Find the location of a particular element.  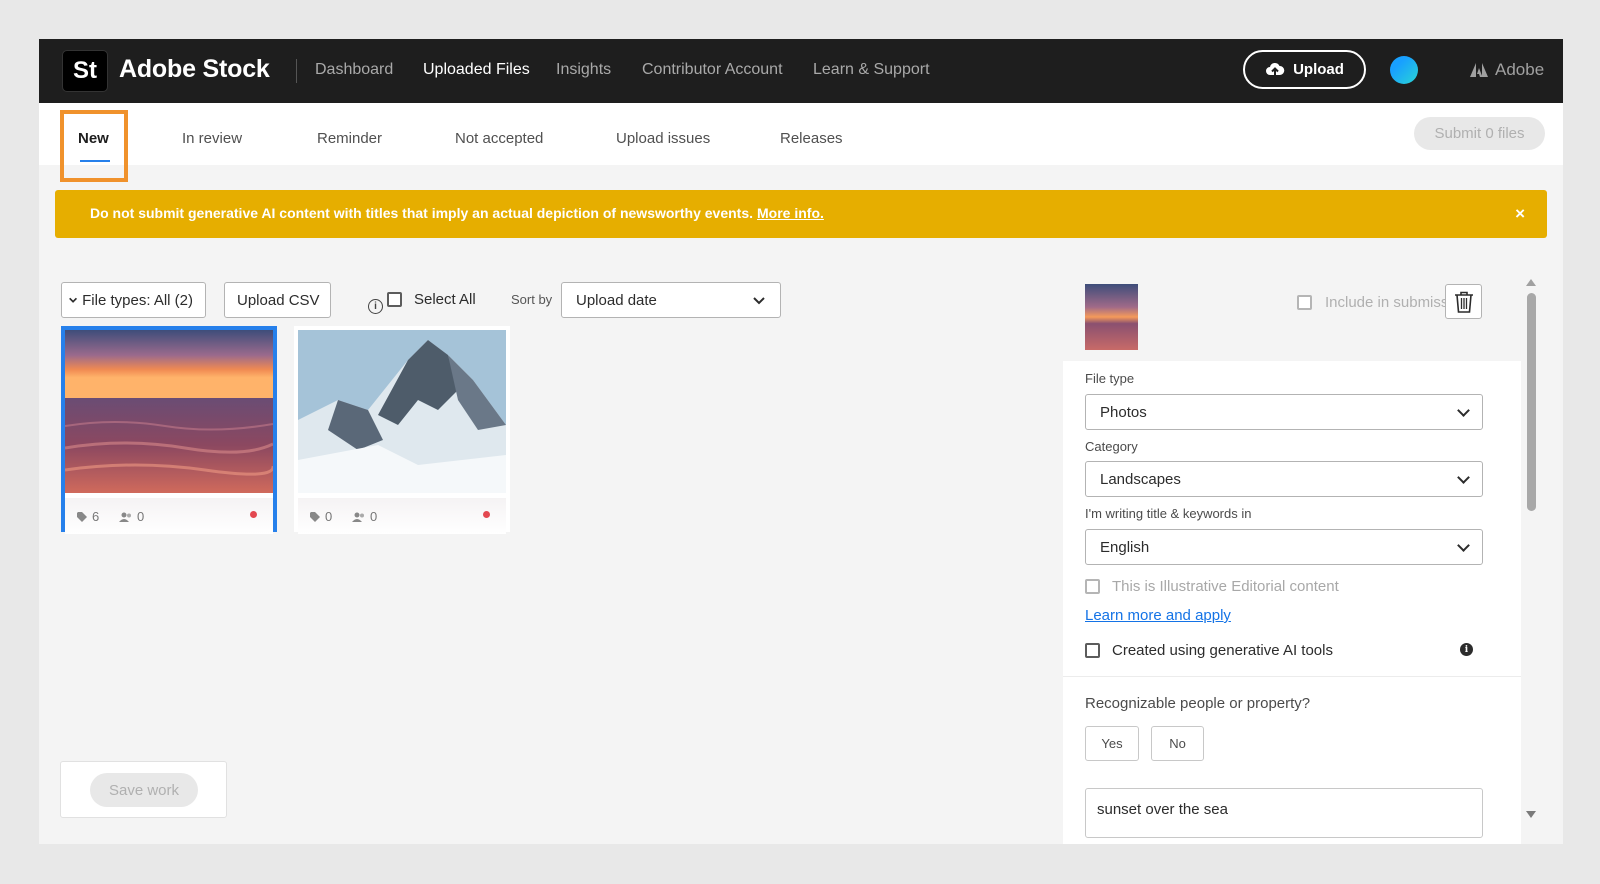

close-icon: × is located at coordinates (1520, 214).